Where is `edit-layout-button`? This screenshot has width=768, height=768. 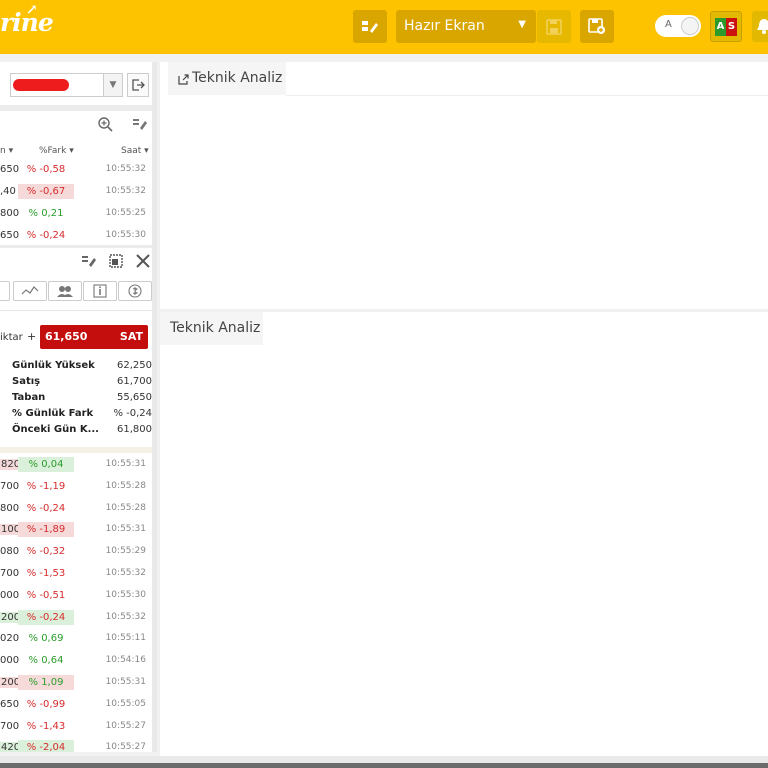
edit-layout-button is located at coordinates (370, 26).